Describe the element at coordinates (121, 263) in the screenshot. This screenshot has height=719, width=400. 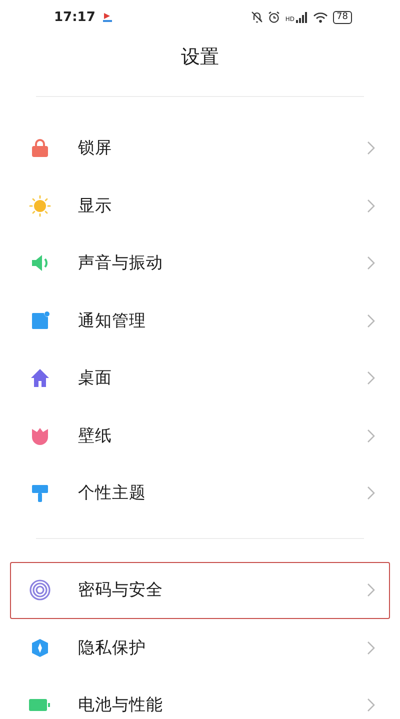
I see `row-label: 声音与振动` at that location.